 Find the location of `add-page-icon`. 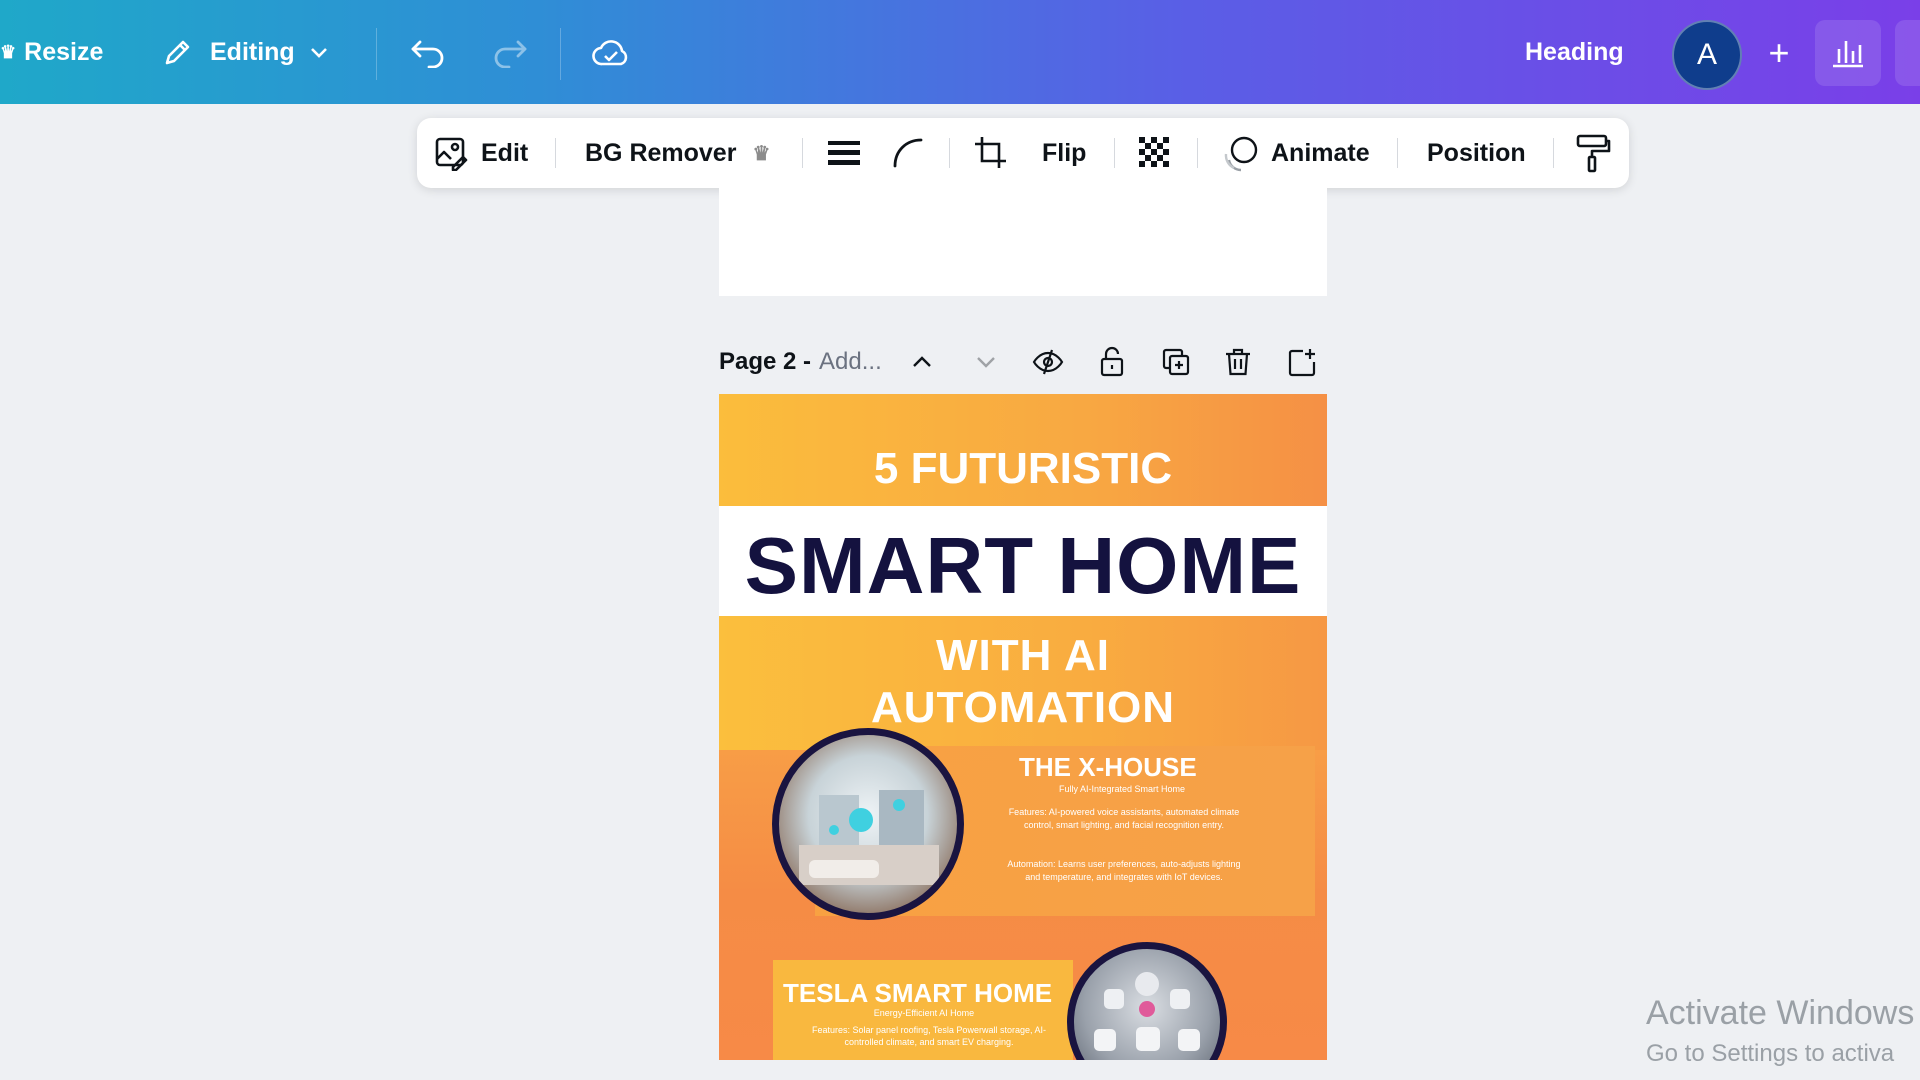

add-page-icon is located at coordinates (1302, 363).